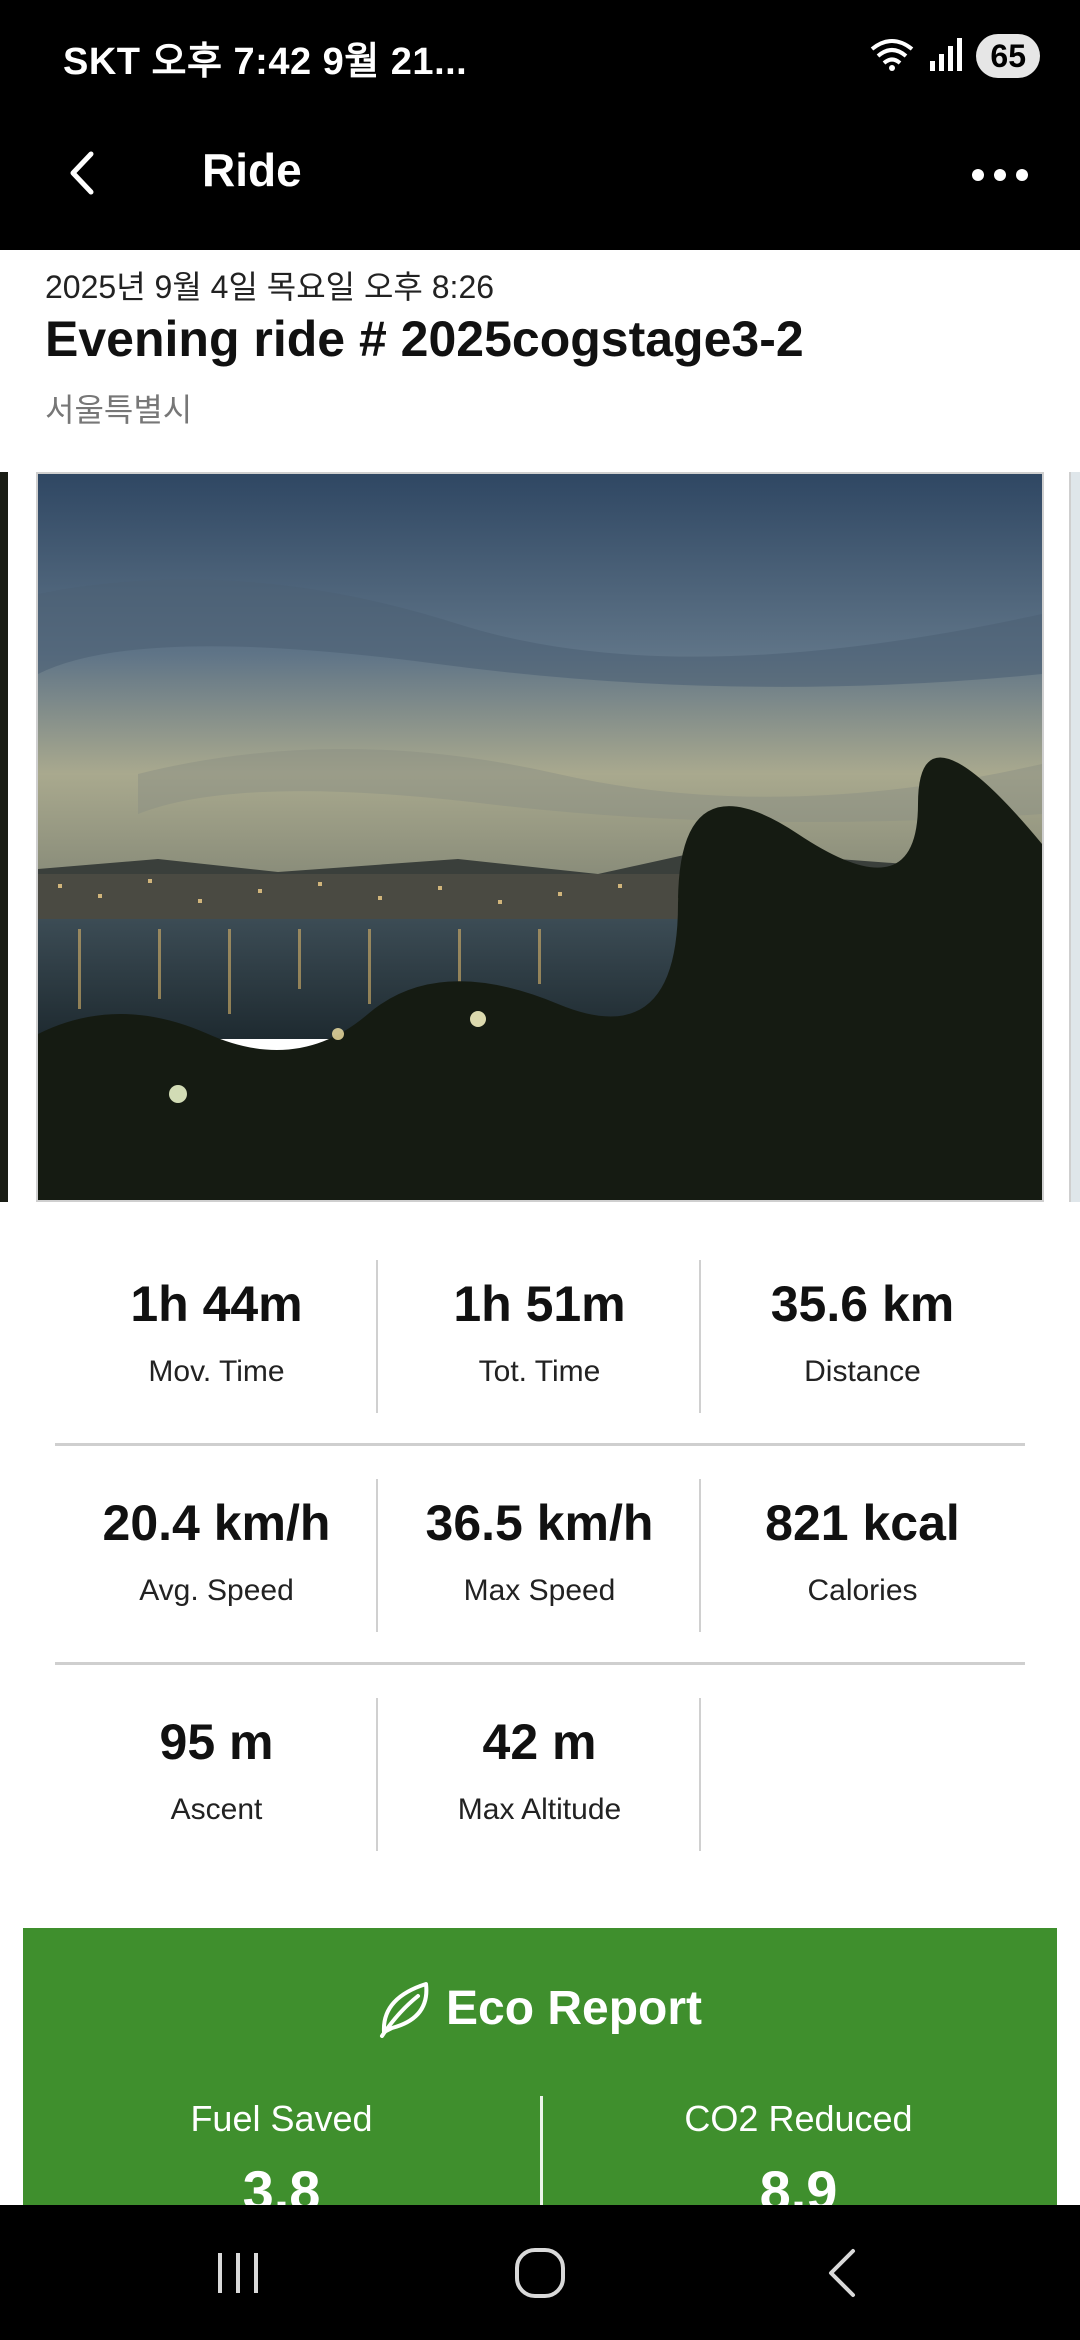 This screenshot has width=1080, height=2340. Describe the element at coordinates (574, 2008) in the screenshot. I see `eco-report-title: Eco Report` at that location.